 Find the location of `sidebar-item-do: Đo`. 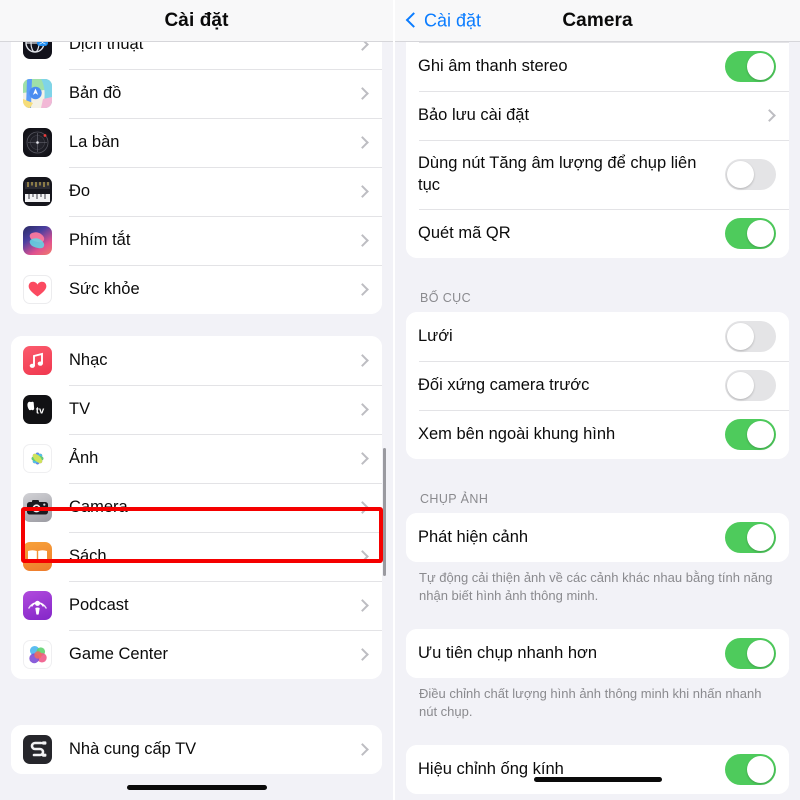

sidebar-item-do: Đo is located at coordinates (196, 191).